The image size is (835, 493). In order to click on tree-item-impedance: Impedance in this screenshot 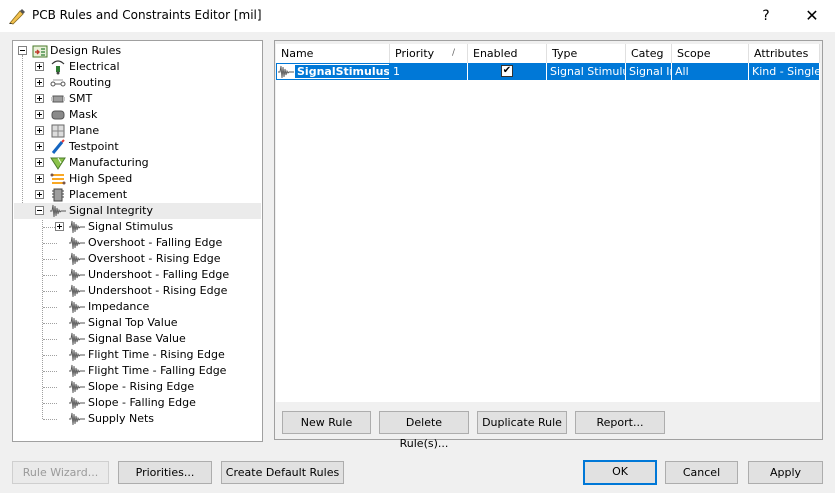, I will do `click(136, 307)`.